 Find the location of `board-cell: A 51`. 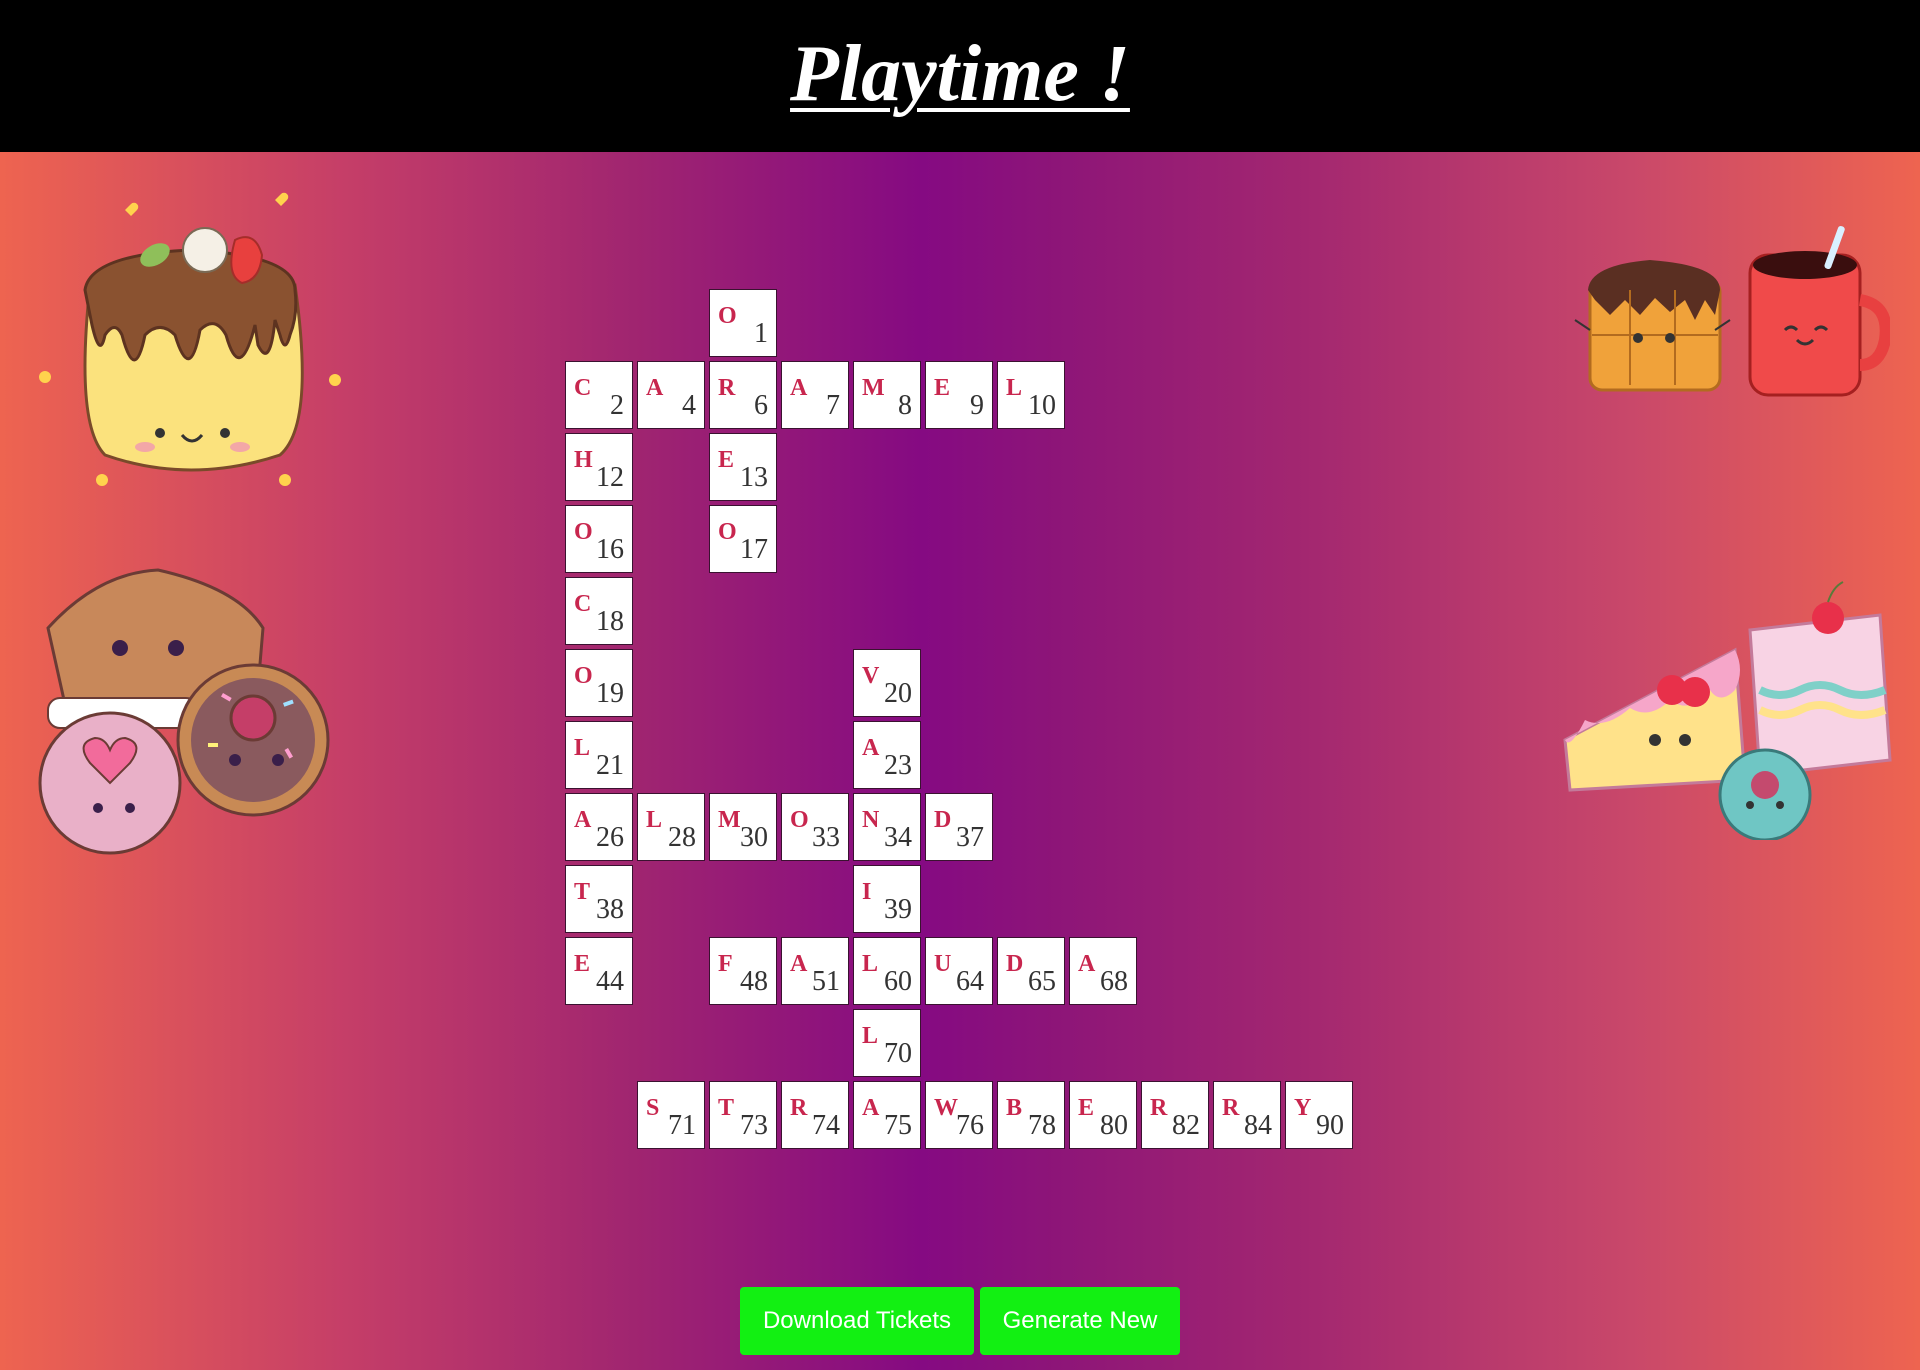

board-cell: A 51 is located at coordinates (815, 971).